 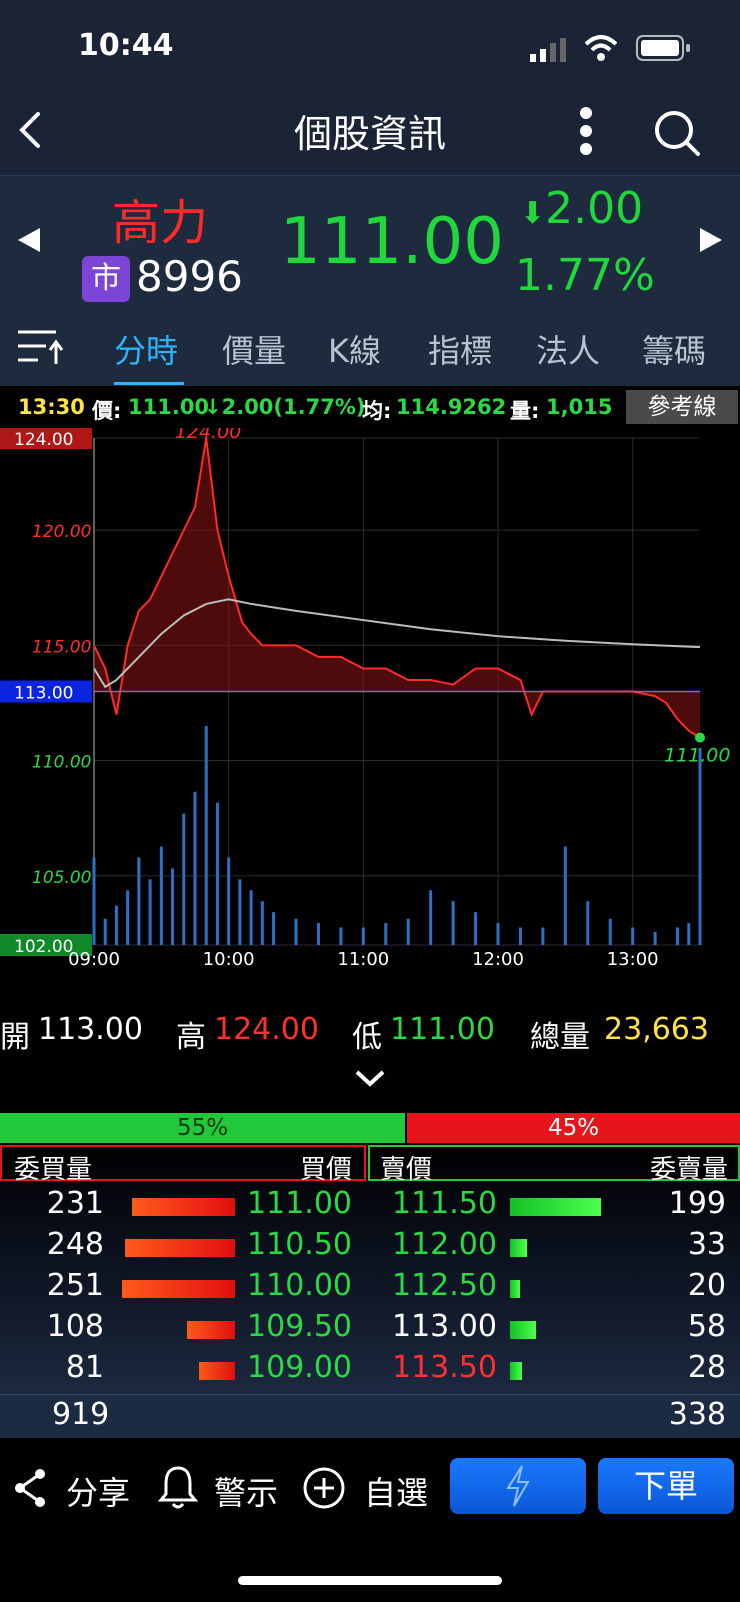 What do you see at coordinates (369, 134) in the screenshot?
I see `page-title: 個股資訊` at bounding box center [369, 134].